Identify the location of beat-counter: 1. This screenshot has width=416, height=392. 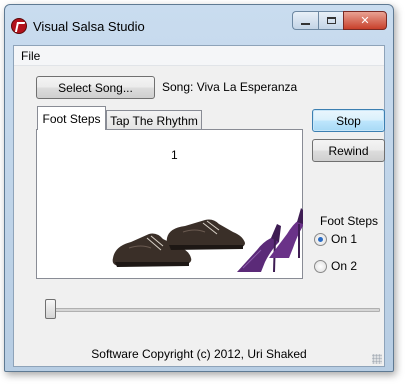
(174, 155).